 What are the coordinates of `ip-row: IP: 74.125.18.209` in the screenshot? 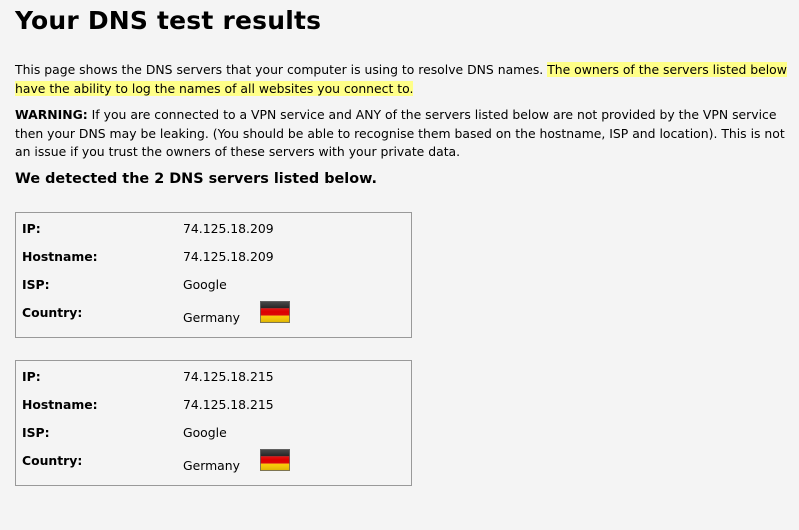 It's located at (214, 235).